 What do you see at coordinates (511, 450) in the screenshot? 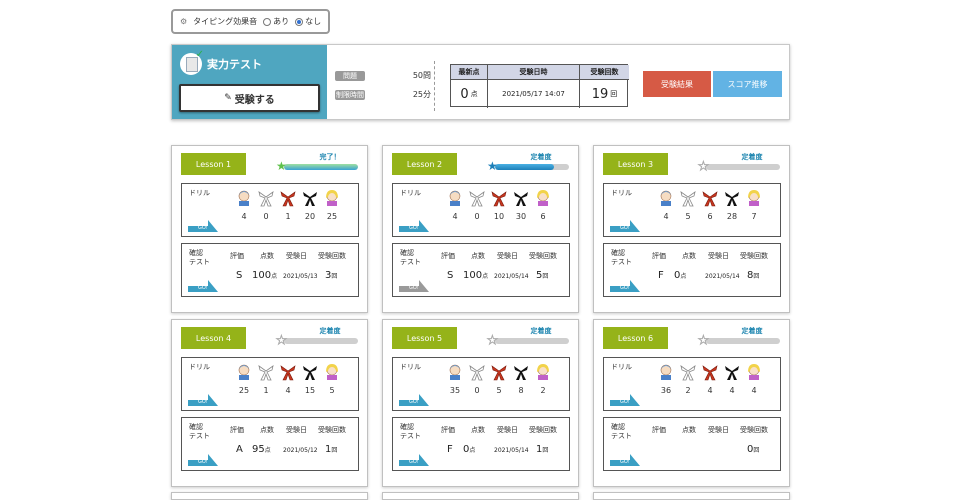
I see `date-value: 2021/05/14` at bounding box center [511, 450].